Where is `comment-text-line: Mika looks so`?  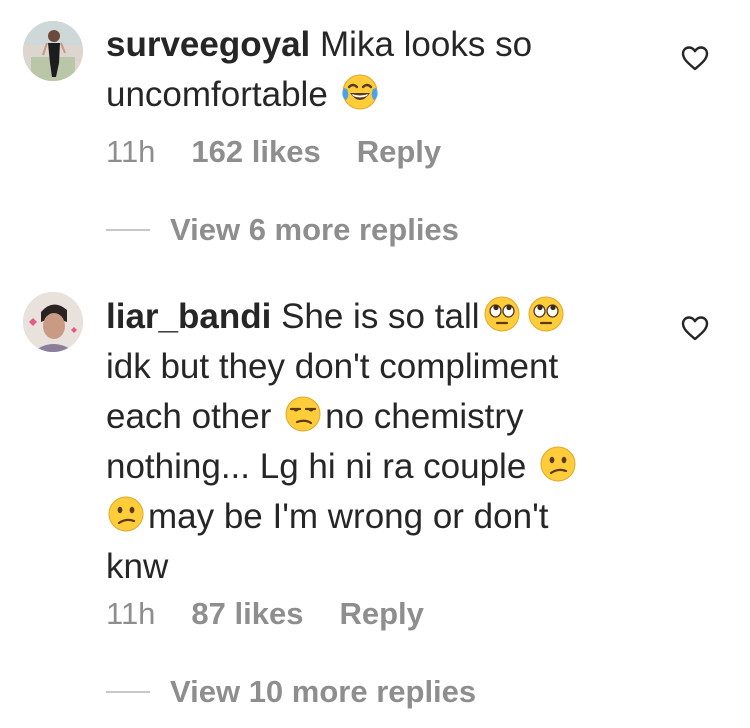 comment-text-line: Mika looks so is located at coordinates (426, 44).